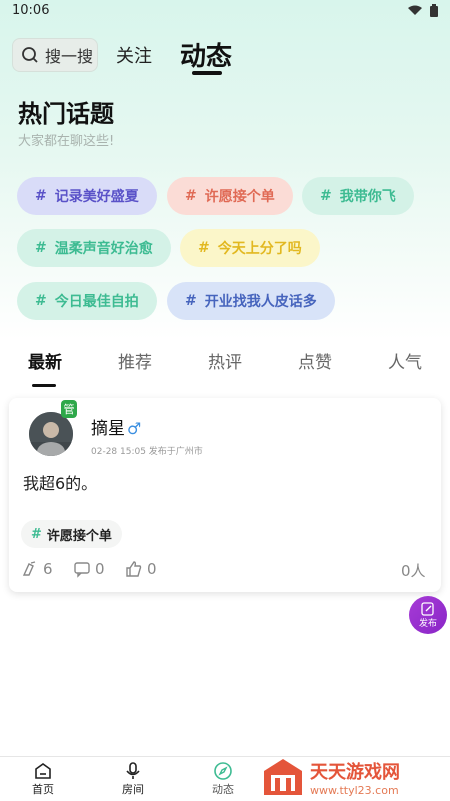 Image resolution: width=450 pixels, height=801 pixels. I want to click on wifi-icon, so click(415, 10).